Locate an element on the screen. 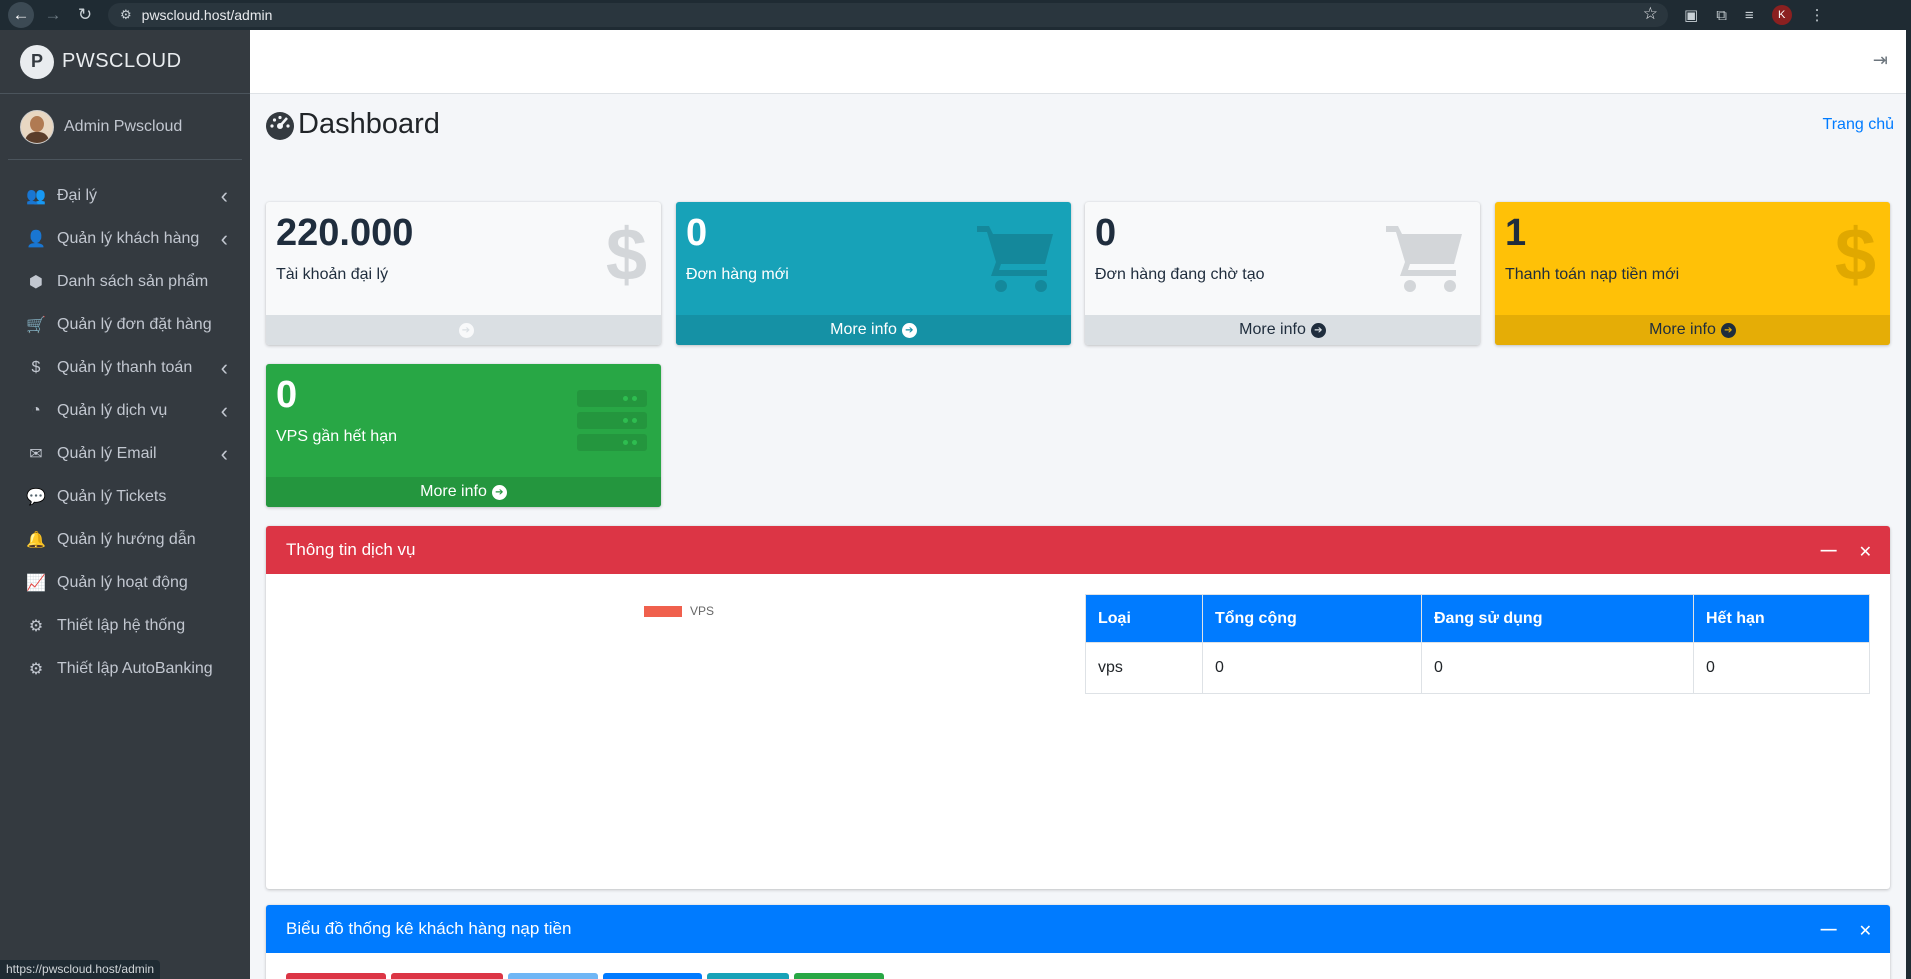  brand-link: P PWSCLOUD is located at coordinates (125, 62).